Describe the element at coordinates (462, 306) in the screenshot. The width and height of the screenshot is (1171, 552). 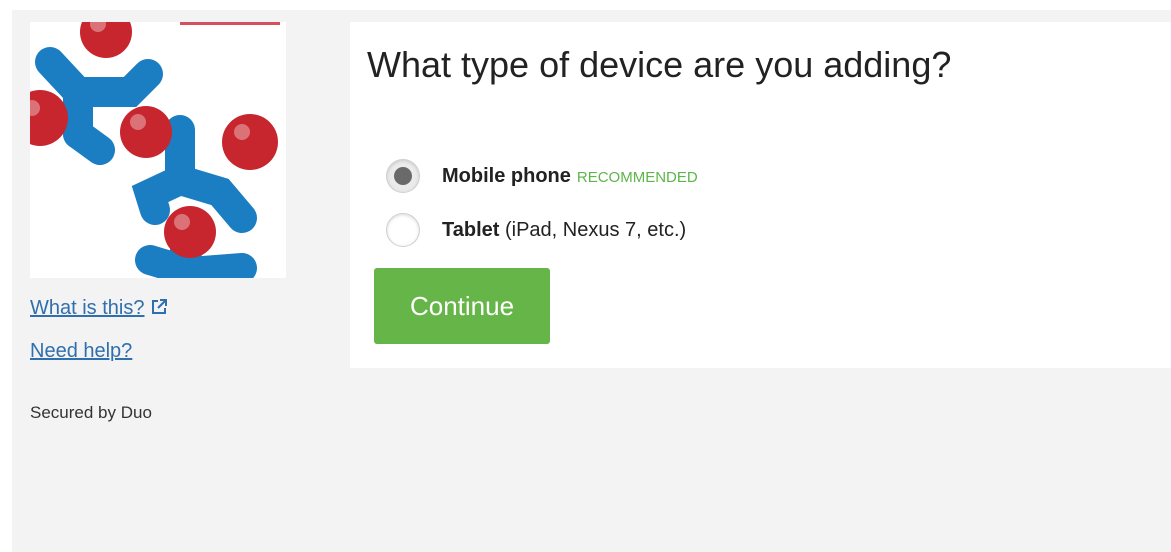
I see `continue-button: Continue` at that location.